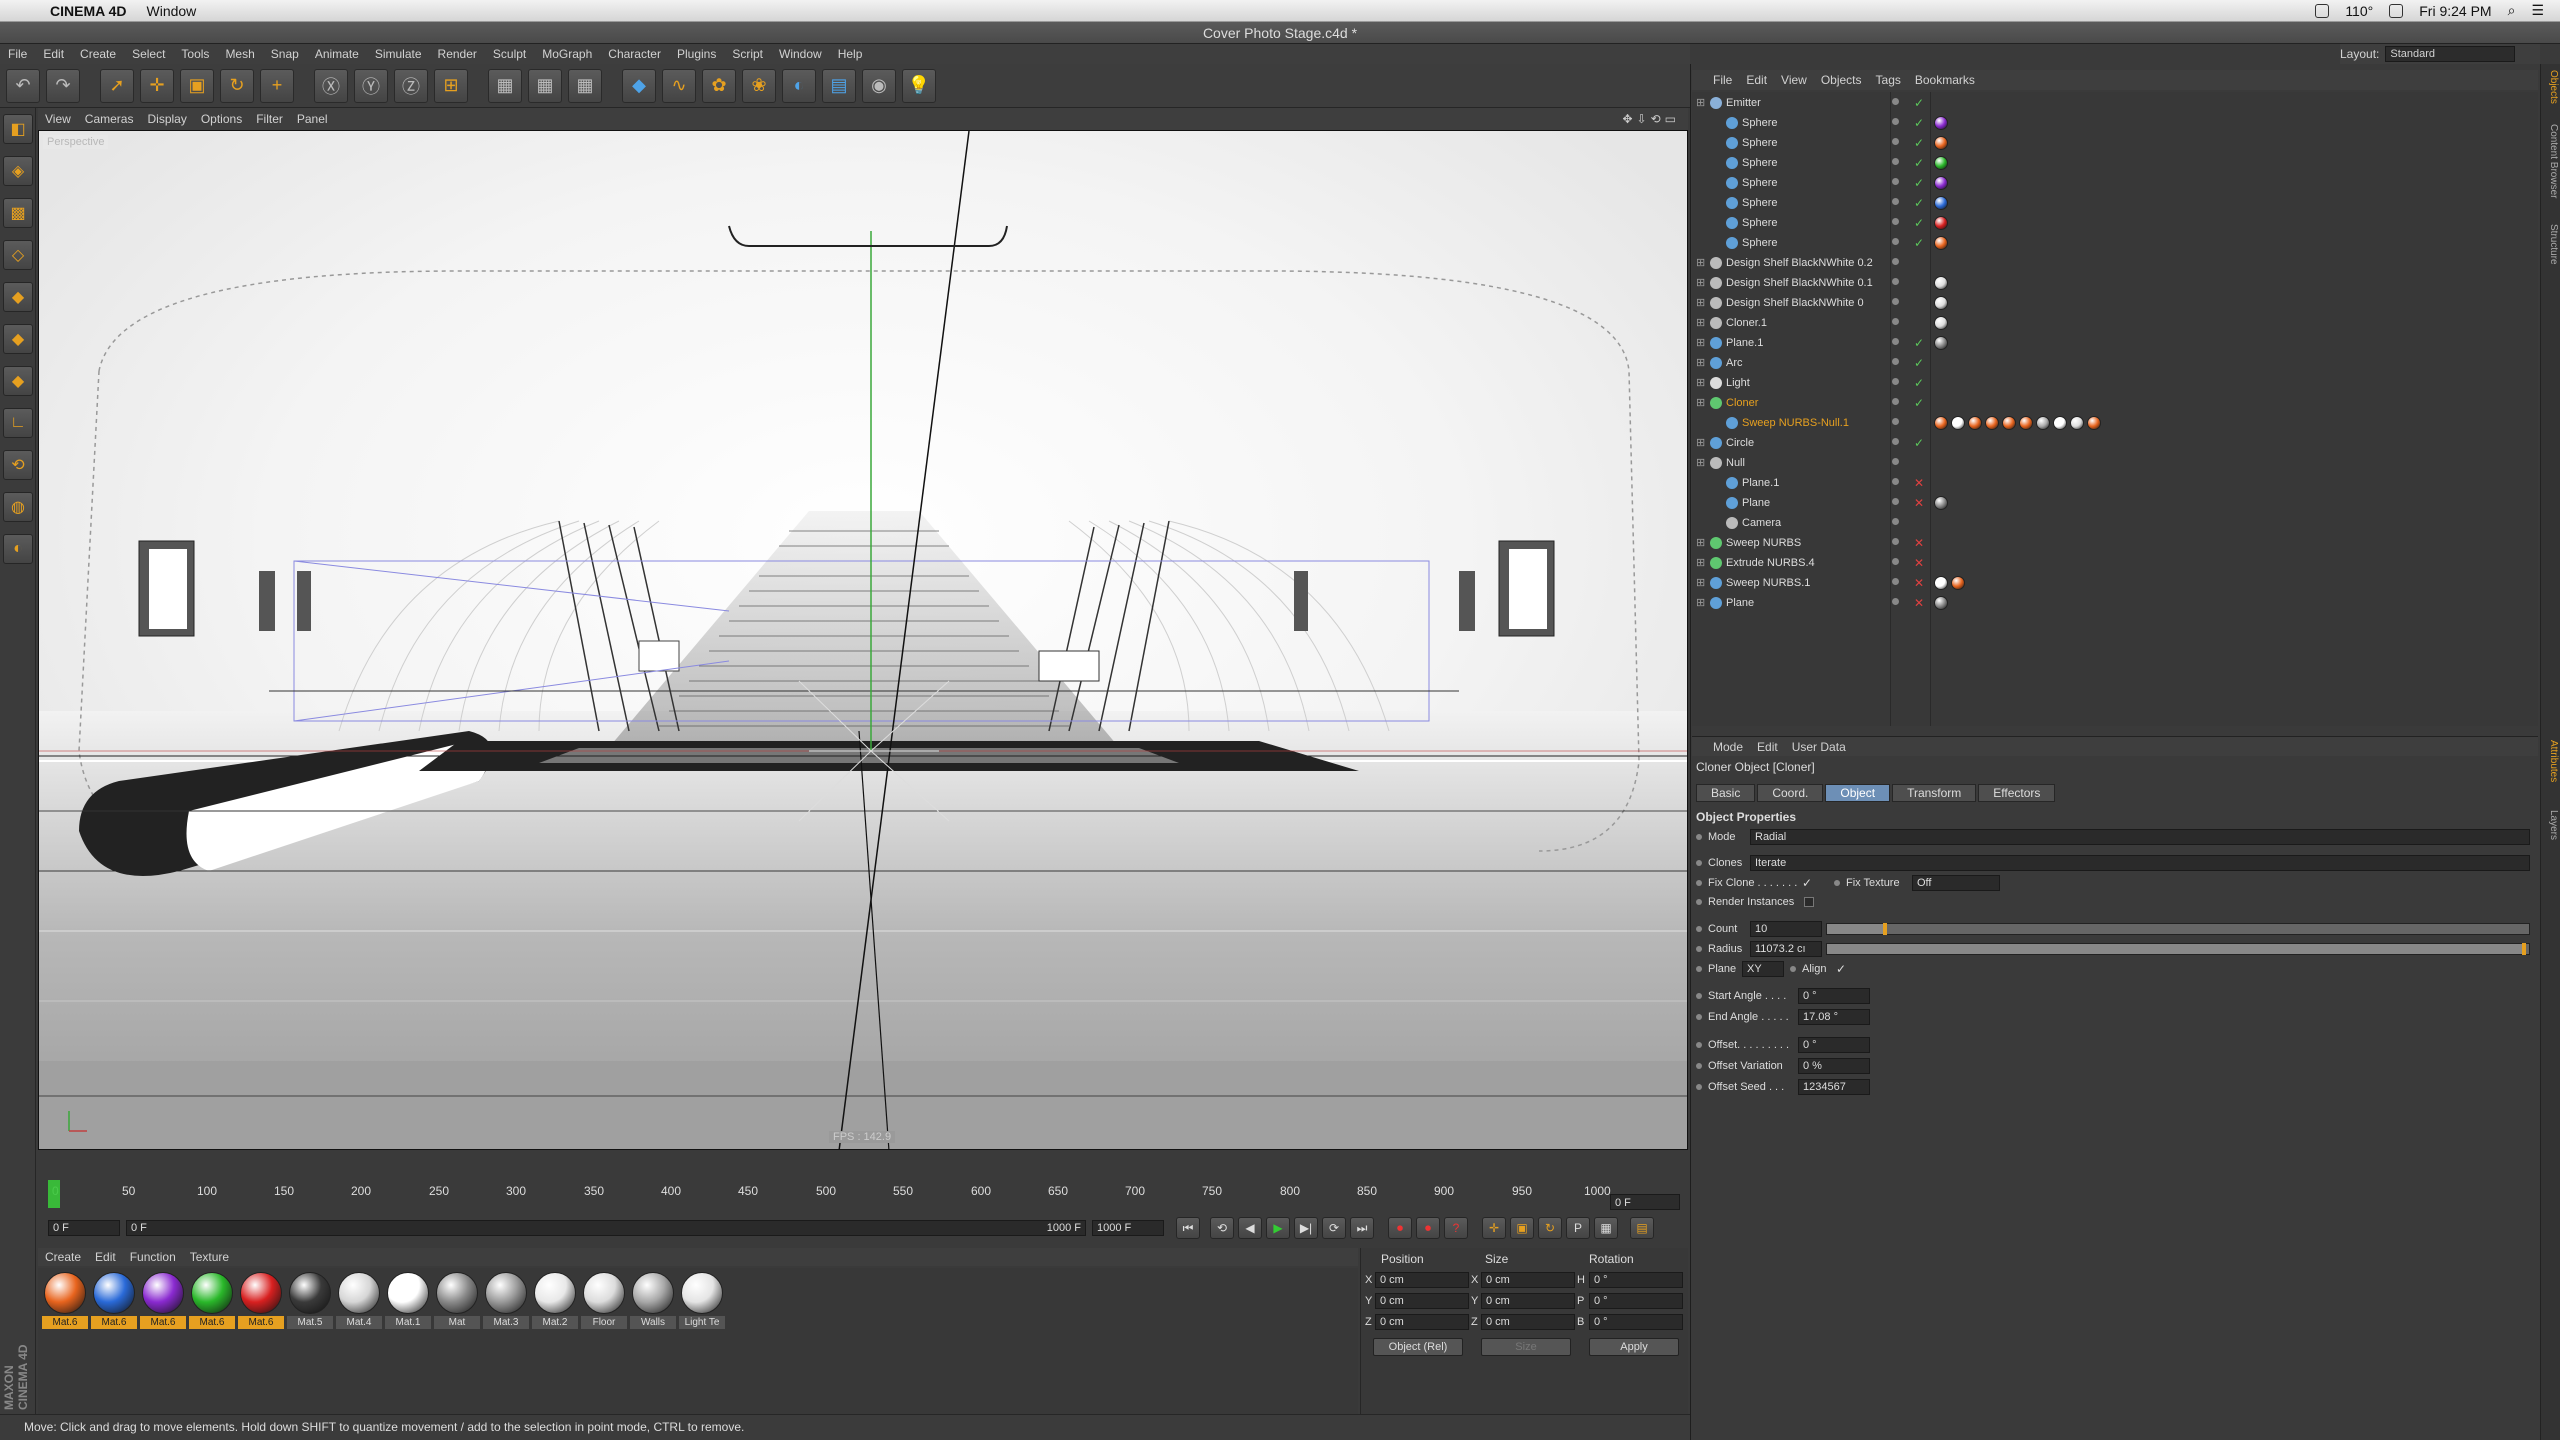 The image size is (2560, 1440). Describe the element at coordinates (411, 85) in the screenshot. I see `z-axis-lock-icon: Ⓩ` at that location.